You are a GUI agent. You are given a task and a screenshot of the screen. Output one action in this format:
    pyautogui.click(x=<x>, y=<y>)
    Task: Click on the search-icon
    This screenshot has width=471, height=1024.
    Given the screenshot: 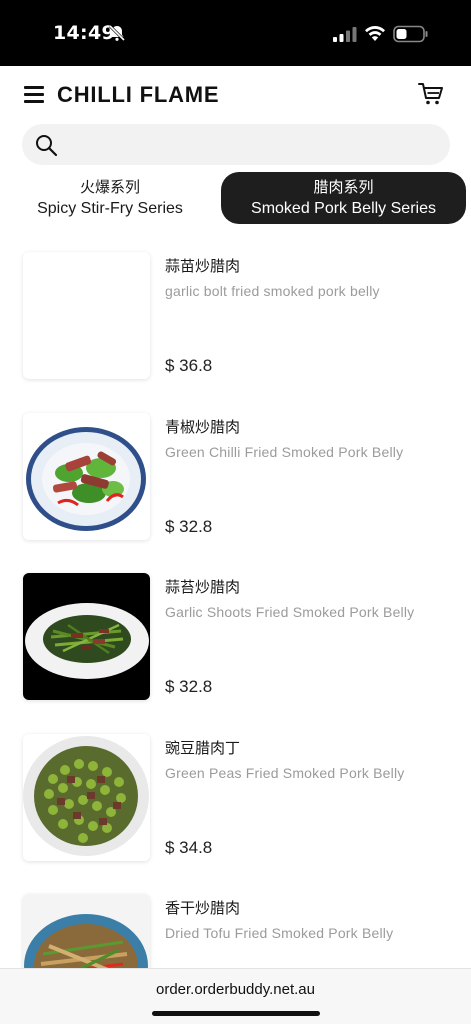 What is the action you would take?
    pyautogui.click(x=47, y=146)
    